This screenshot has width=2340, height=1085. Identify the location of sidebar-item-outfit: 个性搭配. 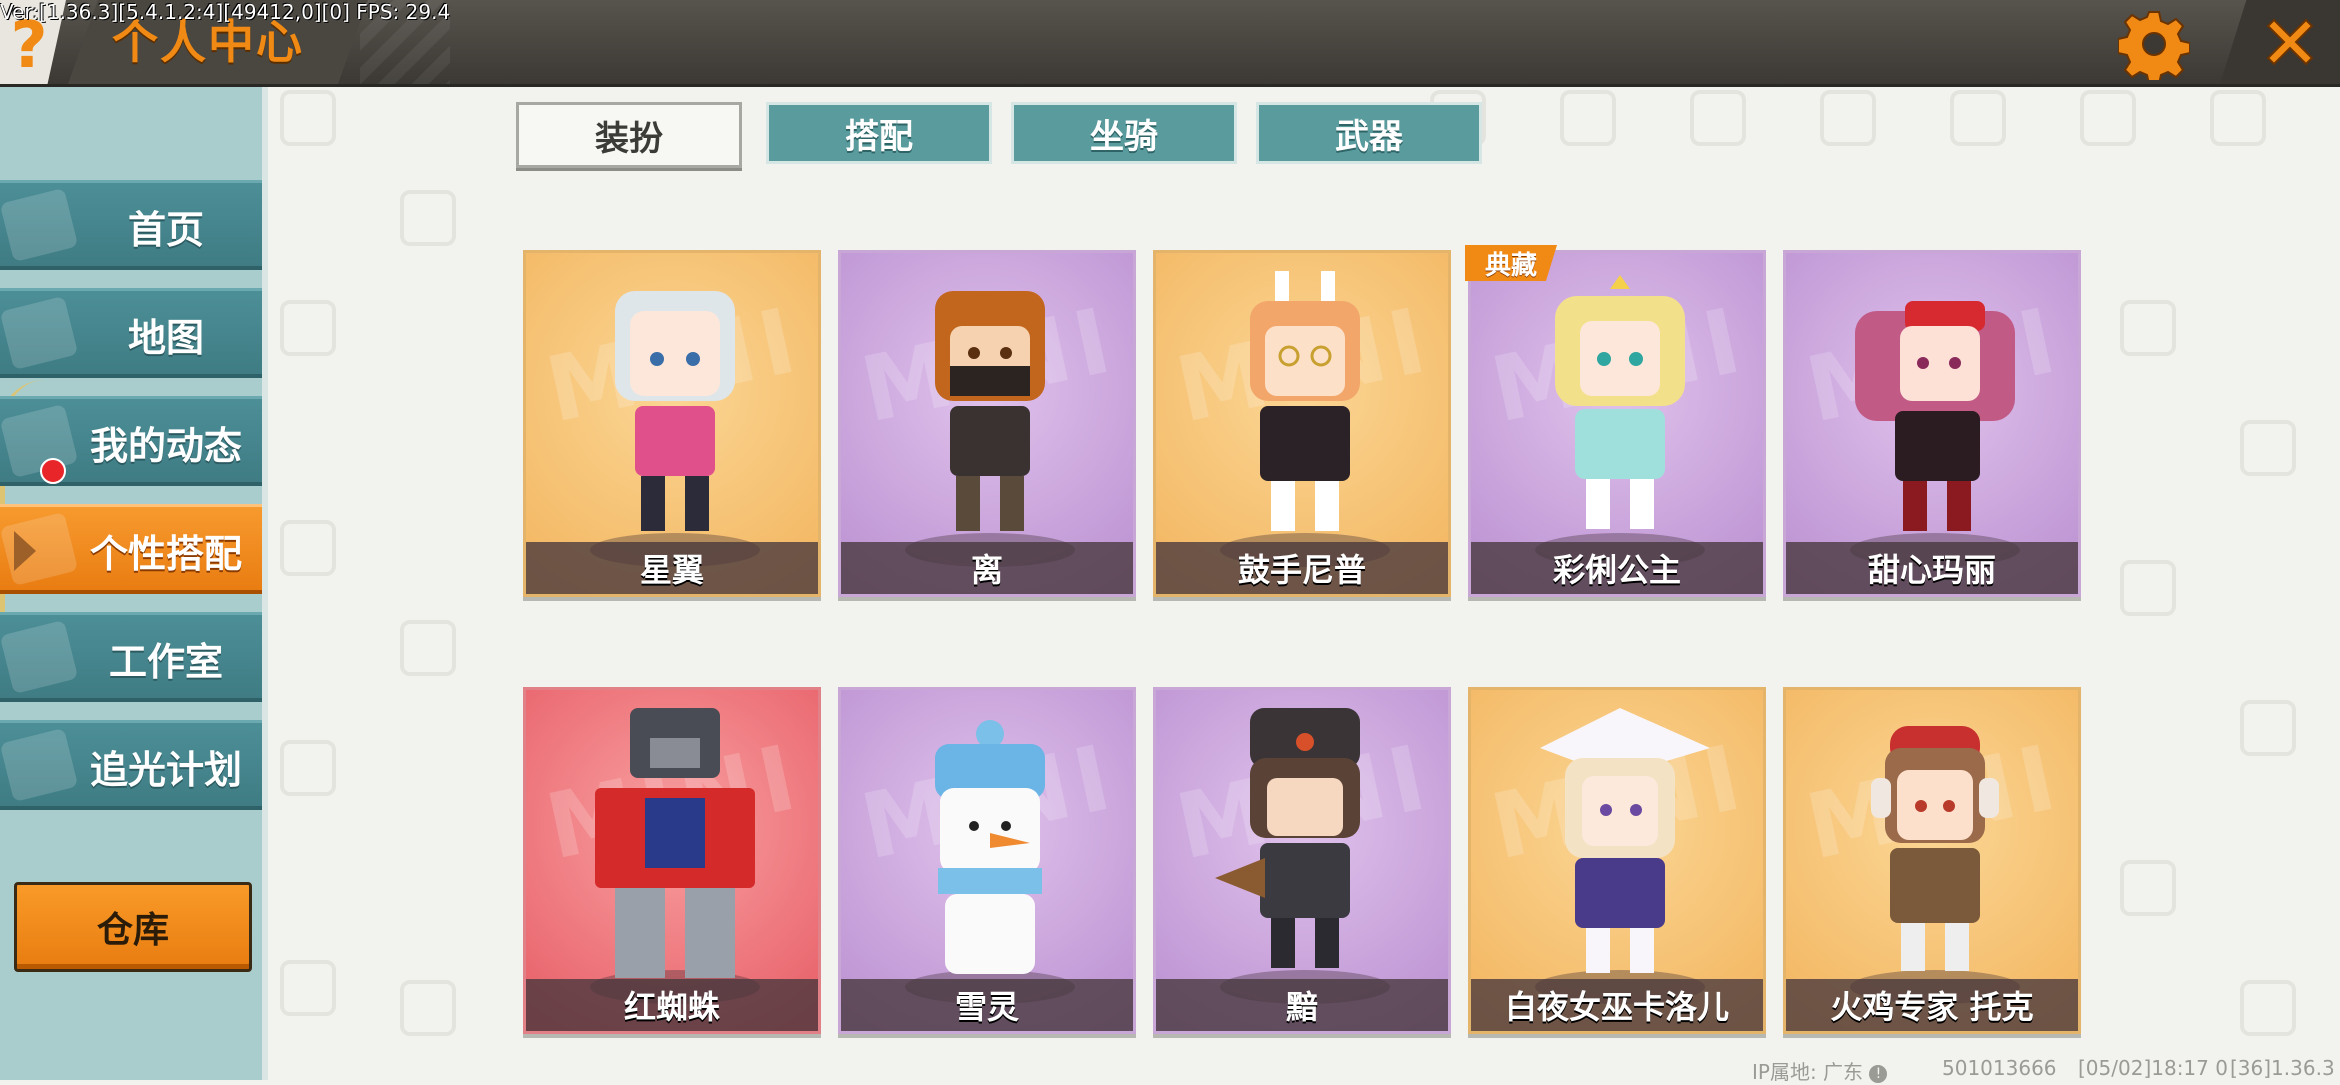
(131, 549).